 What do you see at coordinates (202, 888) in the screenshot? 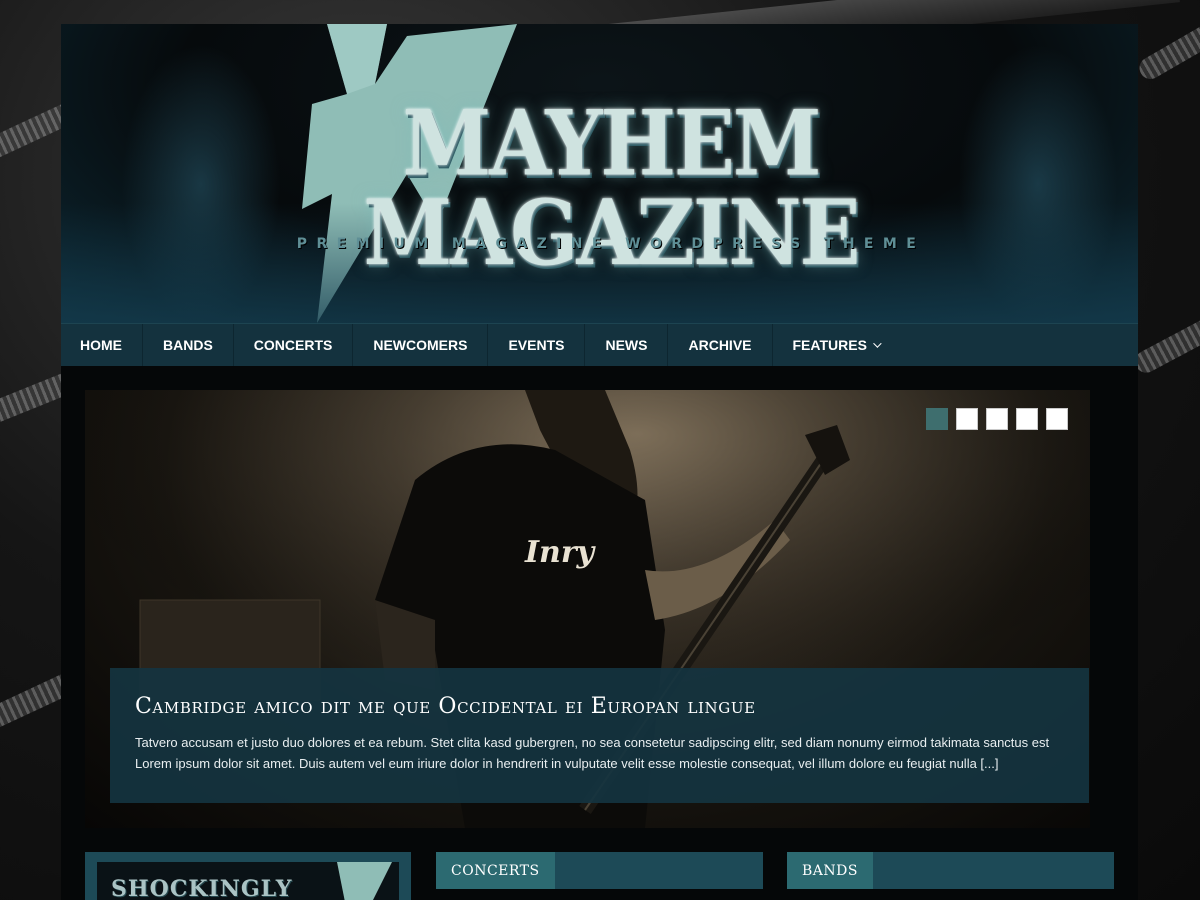
I see `banner-text: SHOCKINGLY AWESOME` at bounding box center [202, 888].